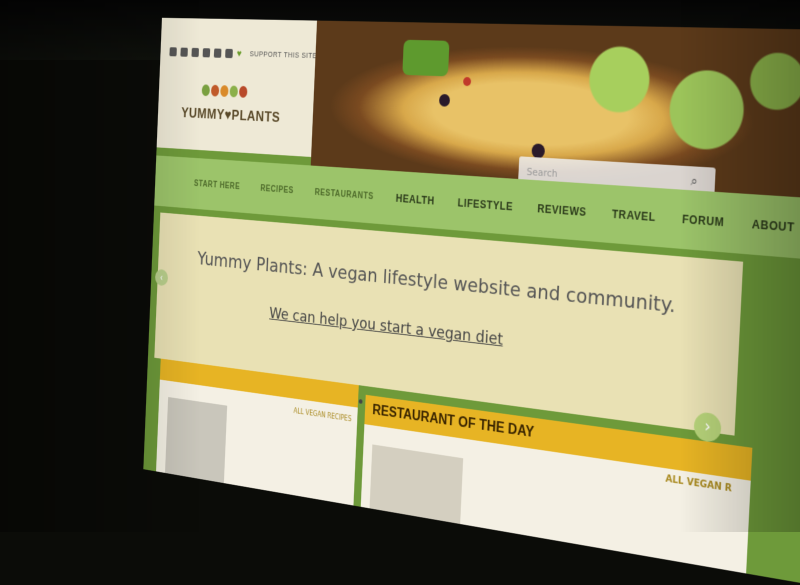 The width and height of the screenshot is (800, 585). Describe the element at coordinates (239, 53) in the screenshot. I see `heart-icon: ♥` at that location.